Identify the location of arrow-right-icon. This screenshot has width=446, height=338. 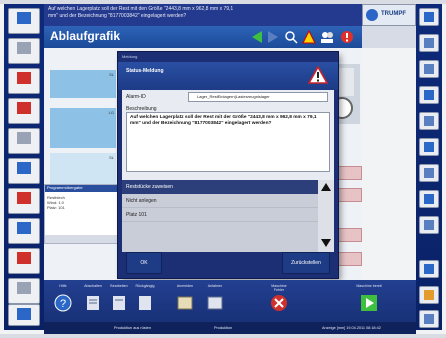
(273, 37).